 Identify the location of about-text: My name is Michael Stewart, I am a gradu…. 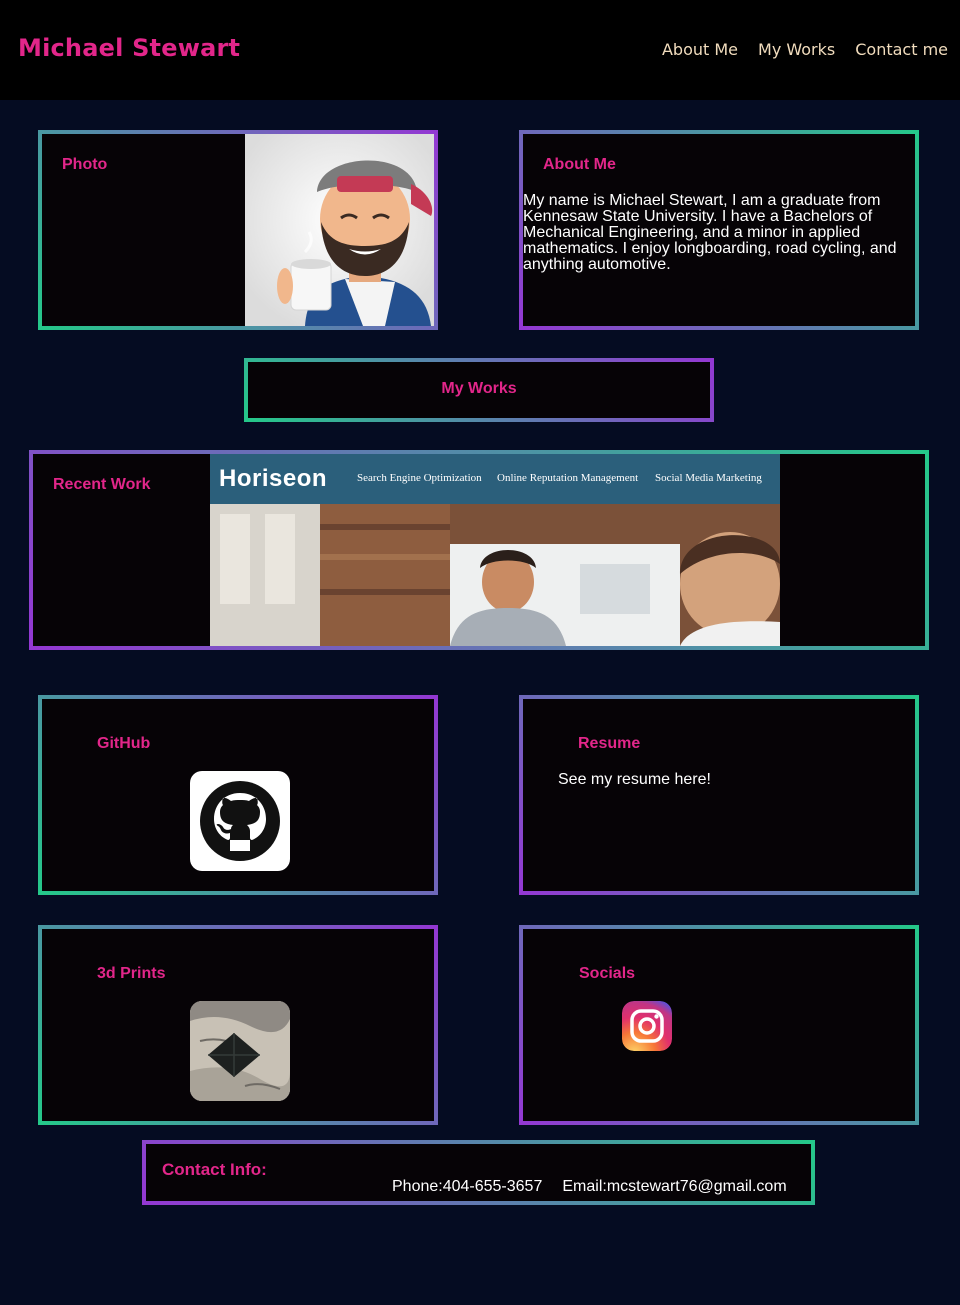
(710, 232).